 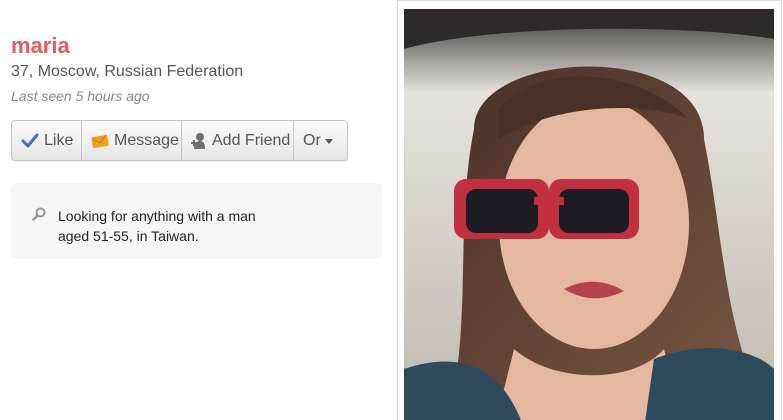 I want to click on profile-name: maria, so click(x=40, y=46).